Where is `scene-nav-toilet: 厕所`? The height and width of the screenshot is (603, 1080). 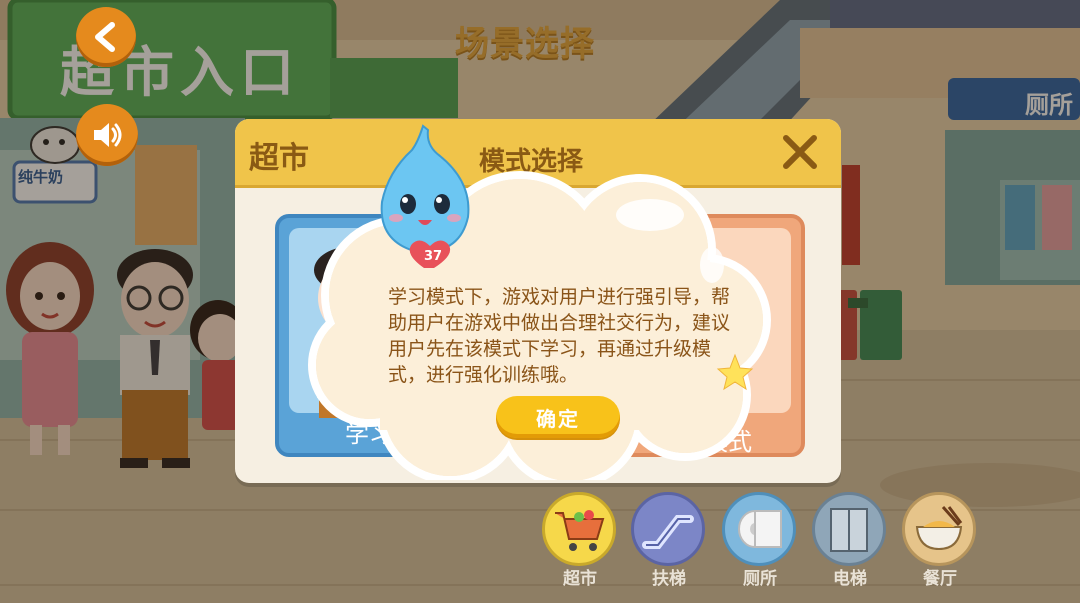 scene-nav-toilet: 厕所 is located at coordinates (760, 547).